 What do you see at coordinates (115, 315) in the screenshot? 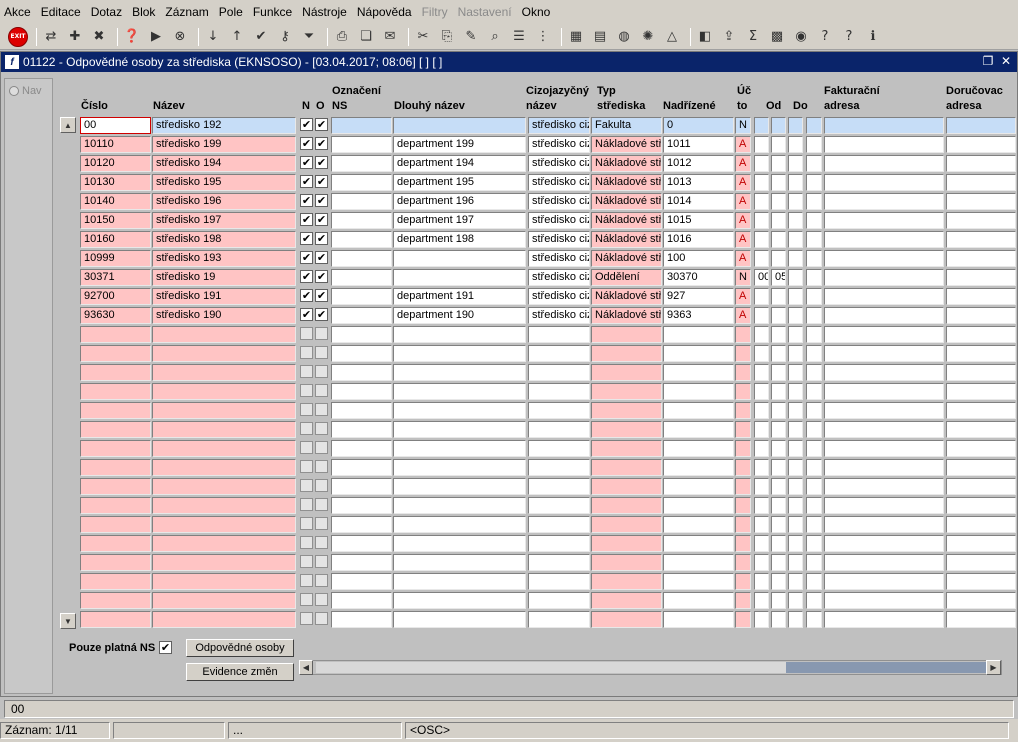
I see `cell-cislo: 93630` at bounding box center [115, 315].